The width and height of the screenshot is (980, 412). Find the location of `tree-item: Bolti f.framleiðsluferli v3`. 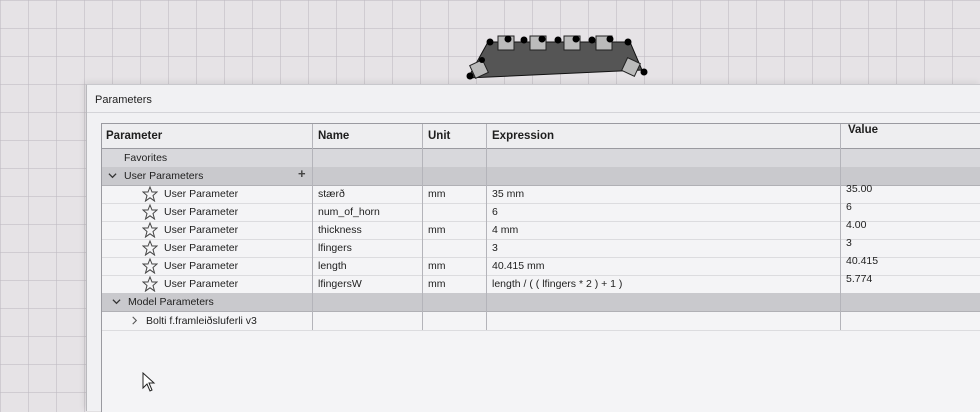

tree-item: Bolti f.framleiðsluferli v3 is located at coordinates (541, 321).